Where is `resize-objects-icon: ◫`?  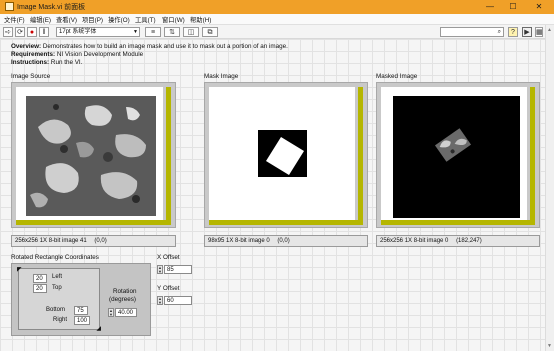 resize-objects-icon: ◫ is located at coordinates (191, 32).